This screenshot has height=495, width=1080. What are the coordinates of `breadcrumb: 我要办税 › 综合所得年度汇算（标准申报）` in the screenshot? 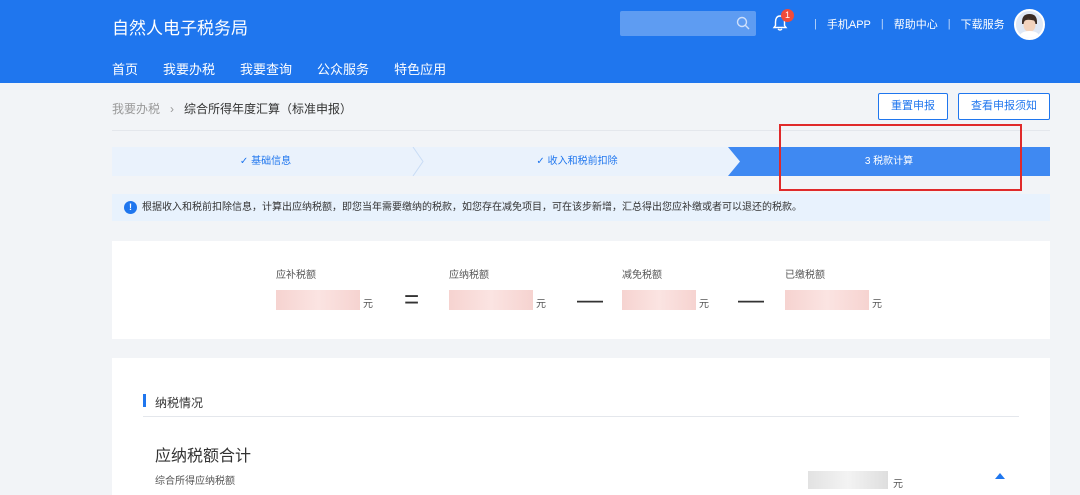 It's located at (232, 108).